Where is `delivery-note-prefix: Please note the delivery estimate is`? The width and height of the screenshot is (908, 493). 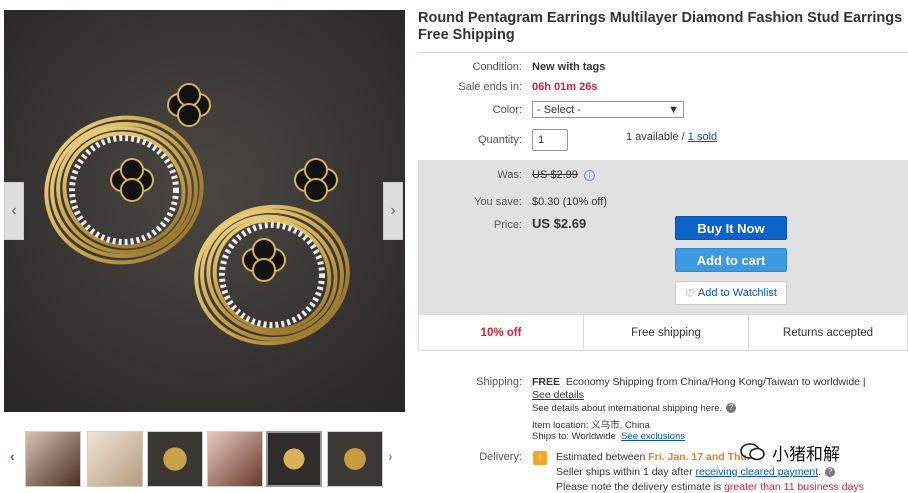
delivery-note-prefix: Please note the delivery estimate is is located at coordinates (639, 487).